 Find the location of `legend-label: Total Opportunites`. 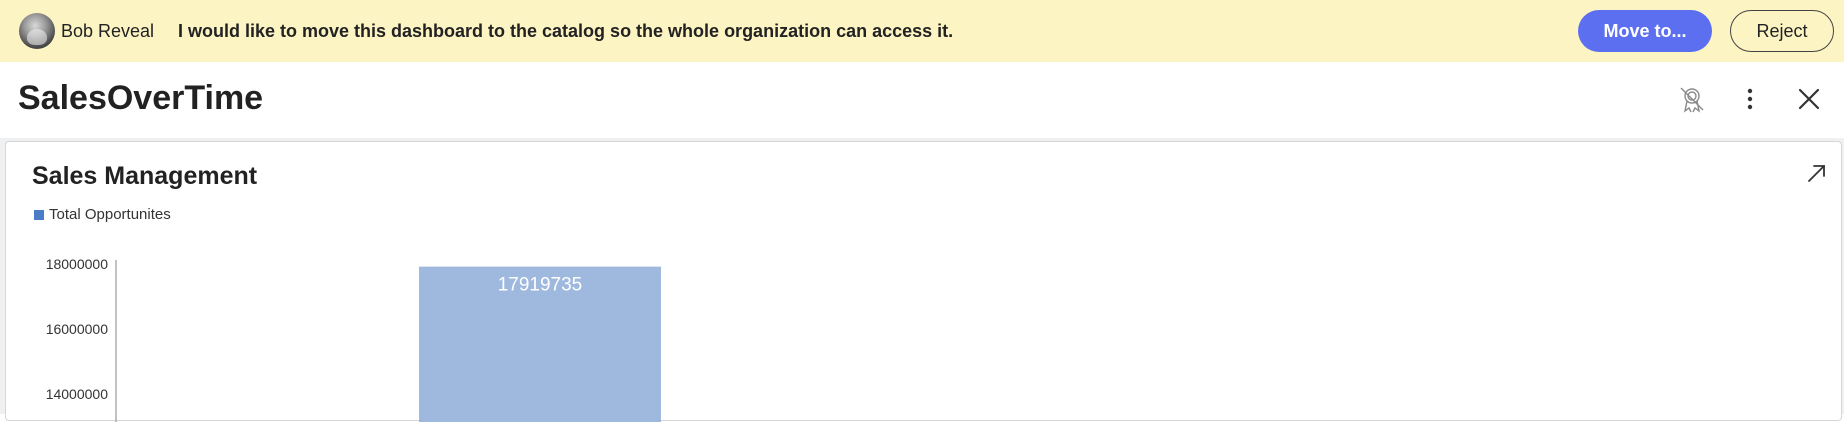

legend-label: Total Opportunites is located at coordinates (110, 214).